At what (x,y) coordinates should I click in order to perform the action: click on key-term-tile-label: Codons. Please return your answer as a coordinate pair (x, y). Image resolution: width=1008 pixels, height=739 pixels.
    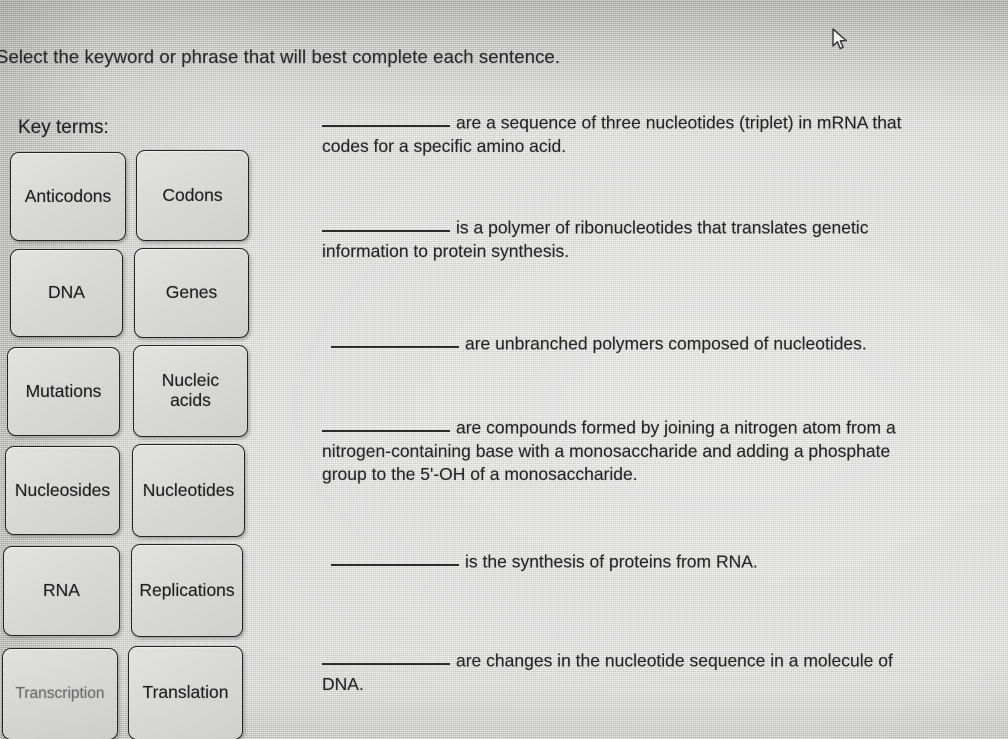
    Looking at the image, I should click on (192, 194).